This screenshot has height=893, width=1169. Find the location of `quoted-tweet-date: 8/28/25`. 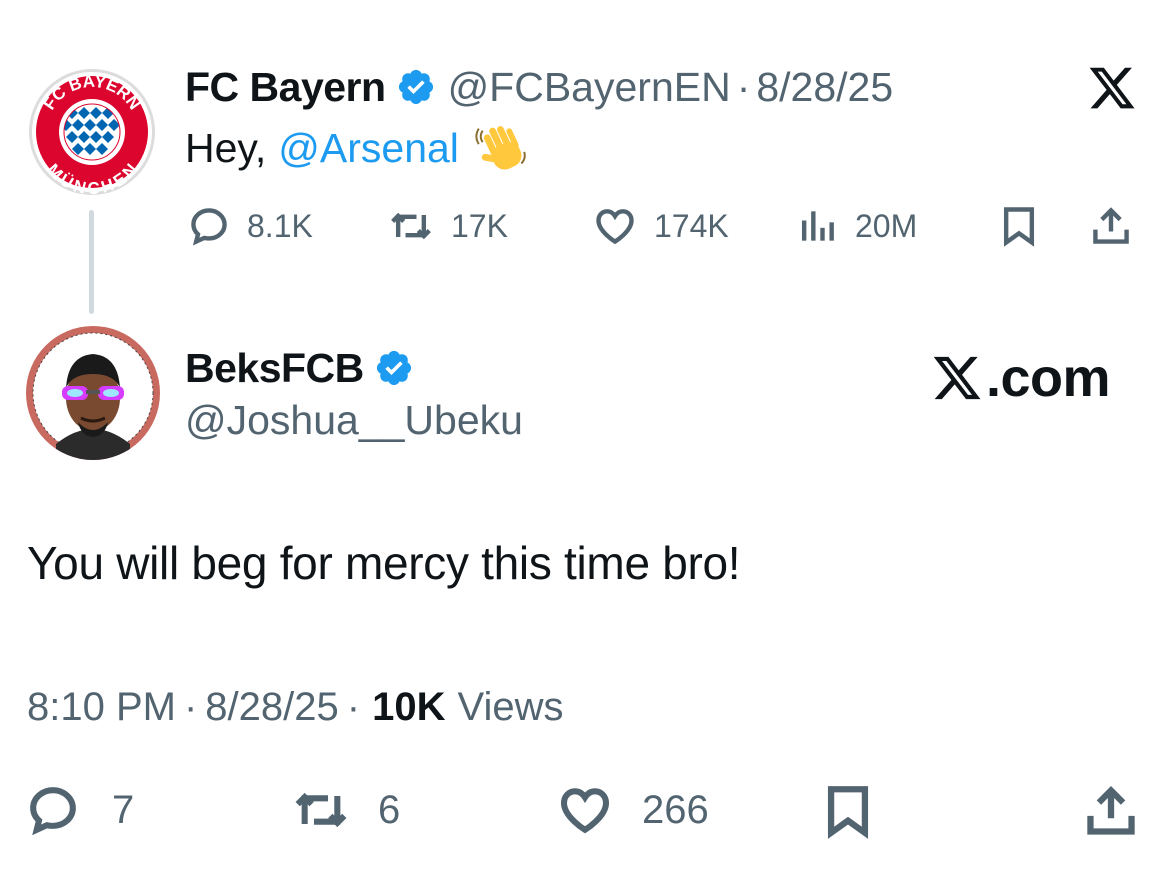

quoted-tweet-date: 8/28/25 is located at coordinates (824, 87).